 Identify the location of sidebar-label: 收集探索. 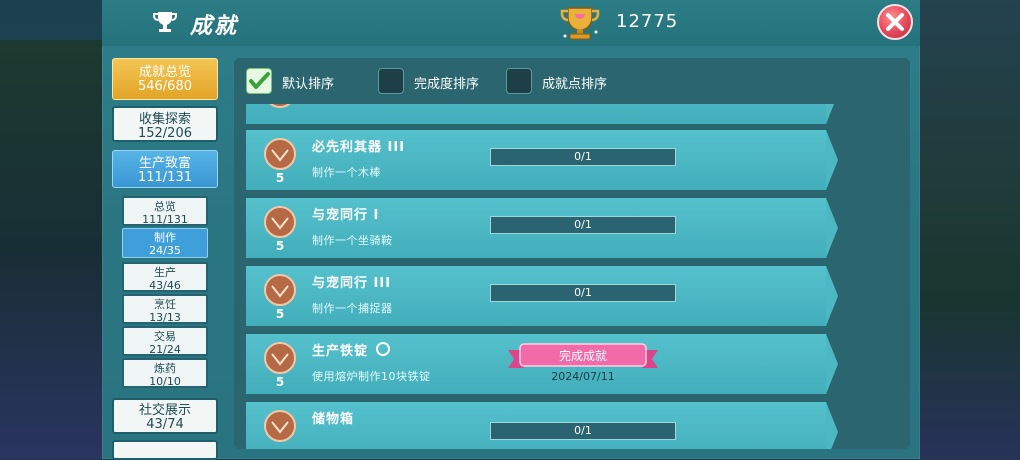
(164, 119).